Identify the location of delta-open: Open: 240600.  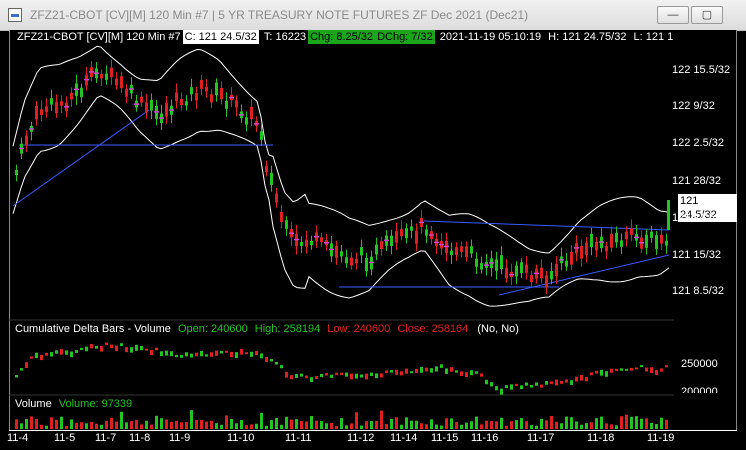
(212, 329).